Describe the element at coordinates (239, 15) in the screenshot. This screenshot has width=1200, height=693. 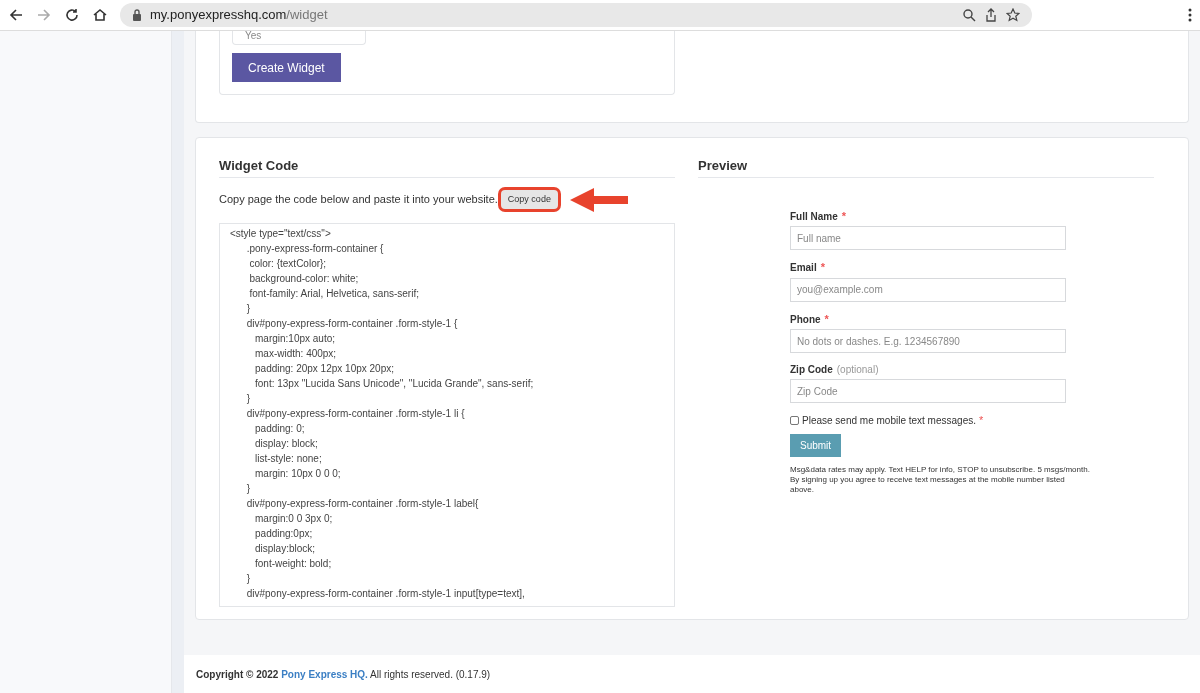
I see `url-text: my.ponyexpresshq.com/widget` at that location.